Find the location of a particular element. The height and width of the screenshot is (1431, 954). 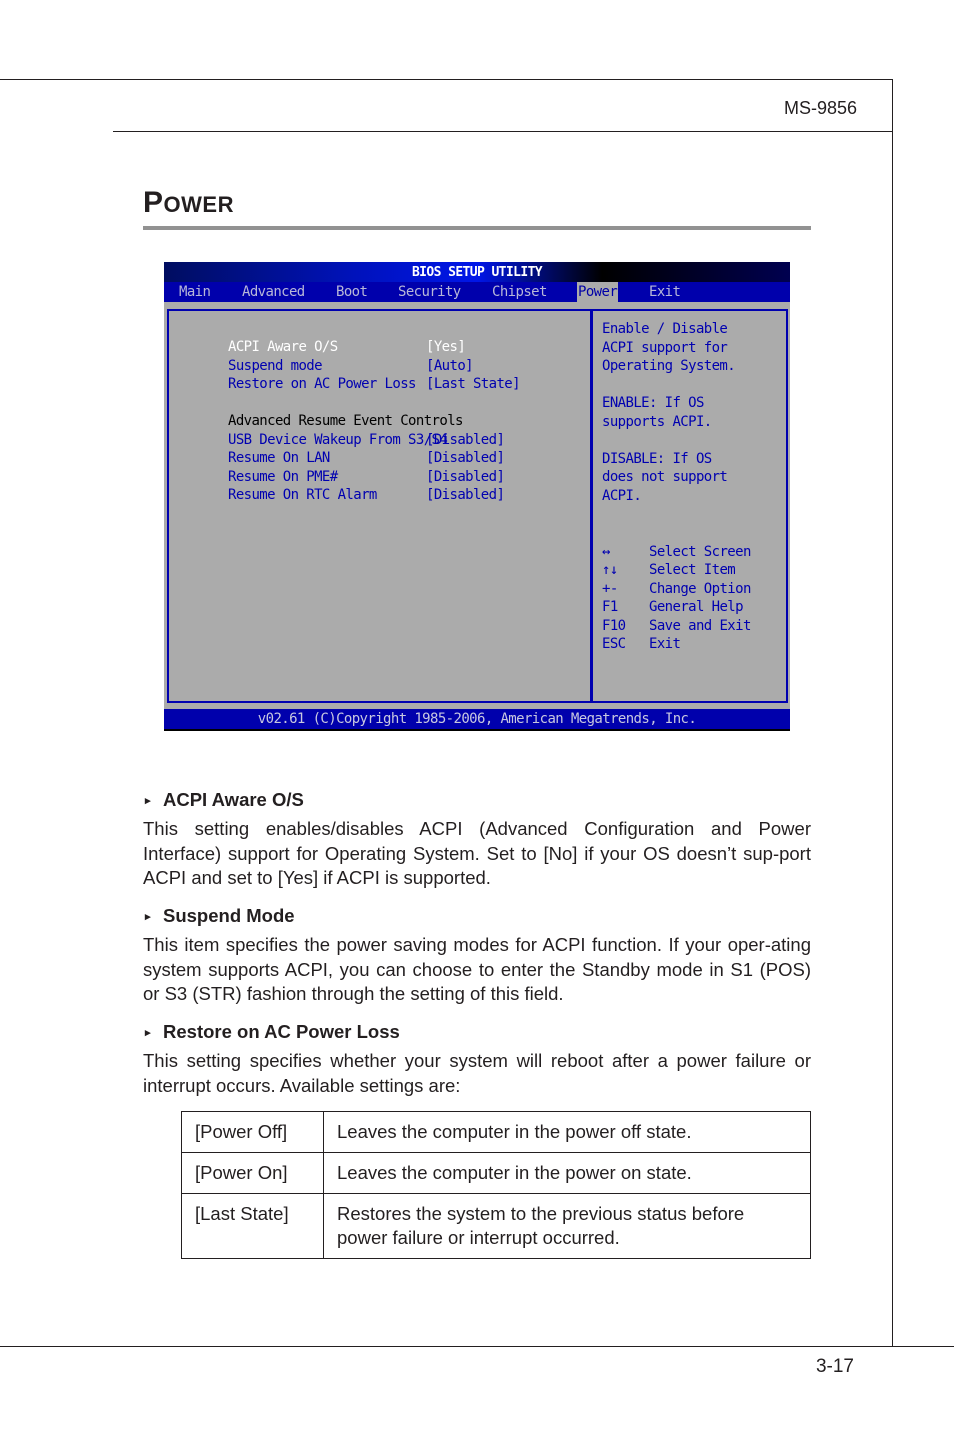

title-initial: P is located at coordinates (153, 202).